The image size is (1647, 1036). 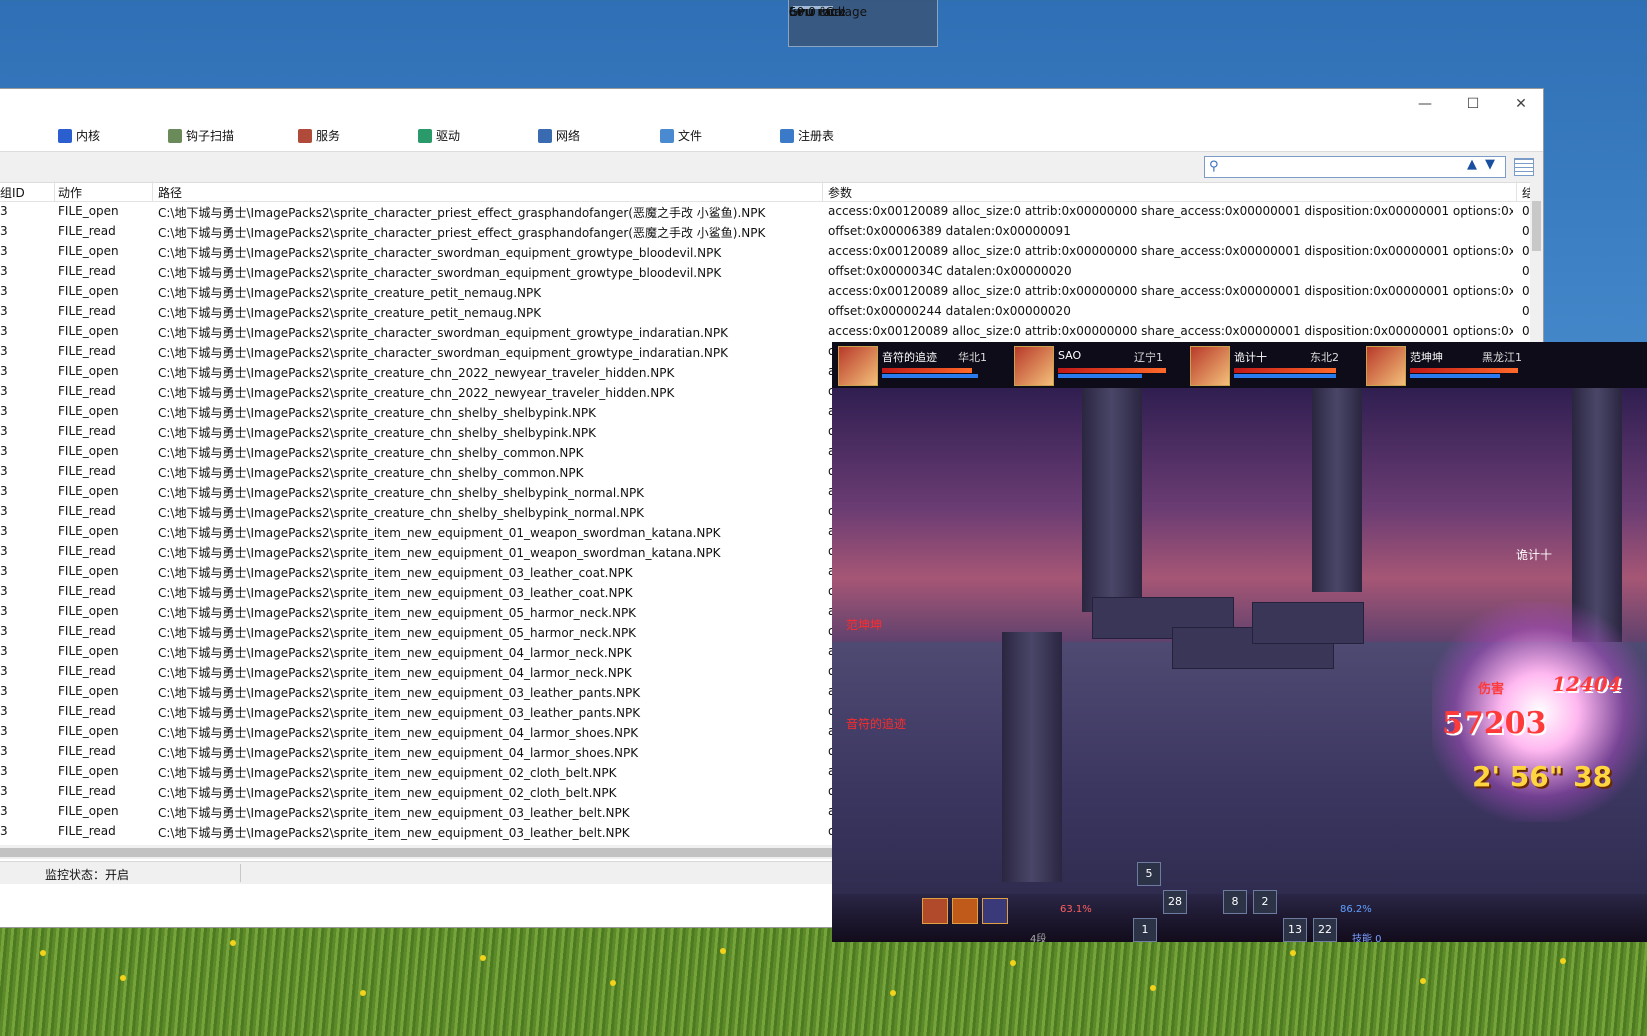 What do you see at coordinates (1491, 689) in the screenshot?
I see `damage-prefix: 伤害` at bounding box center [1491, 689].